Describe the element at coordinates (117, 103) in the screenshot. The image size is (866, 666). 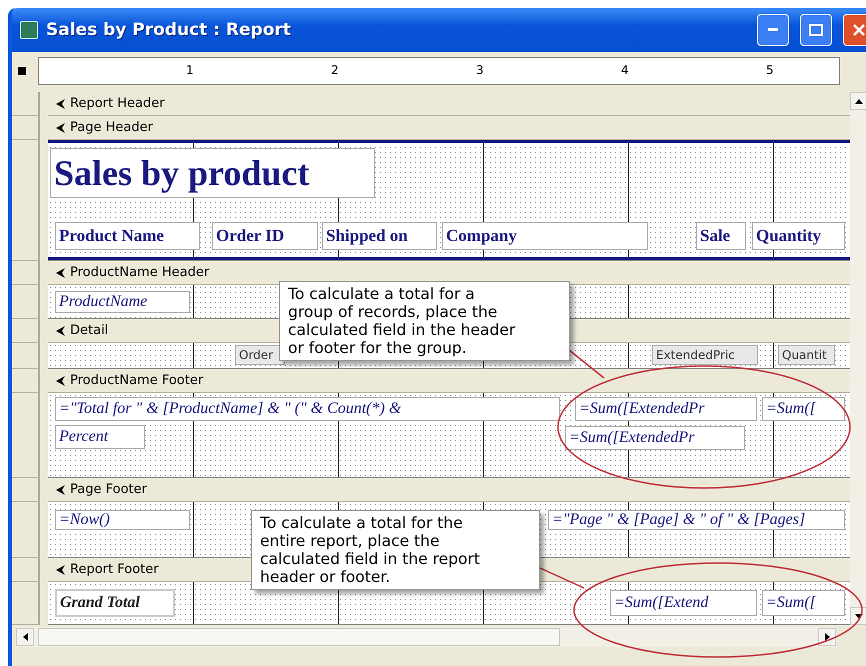
I see `section-title: Report Header` at that location.